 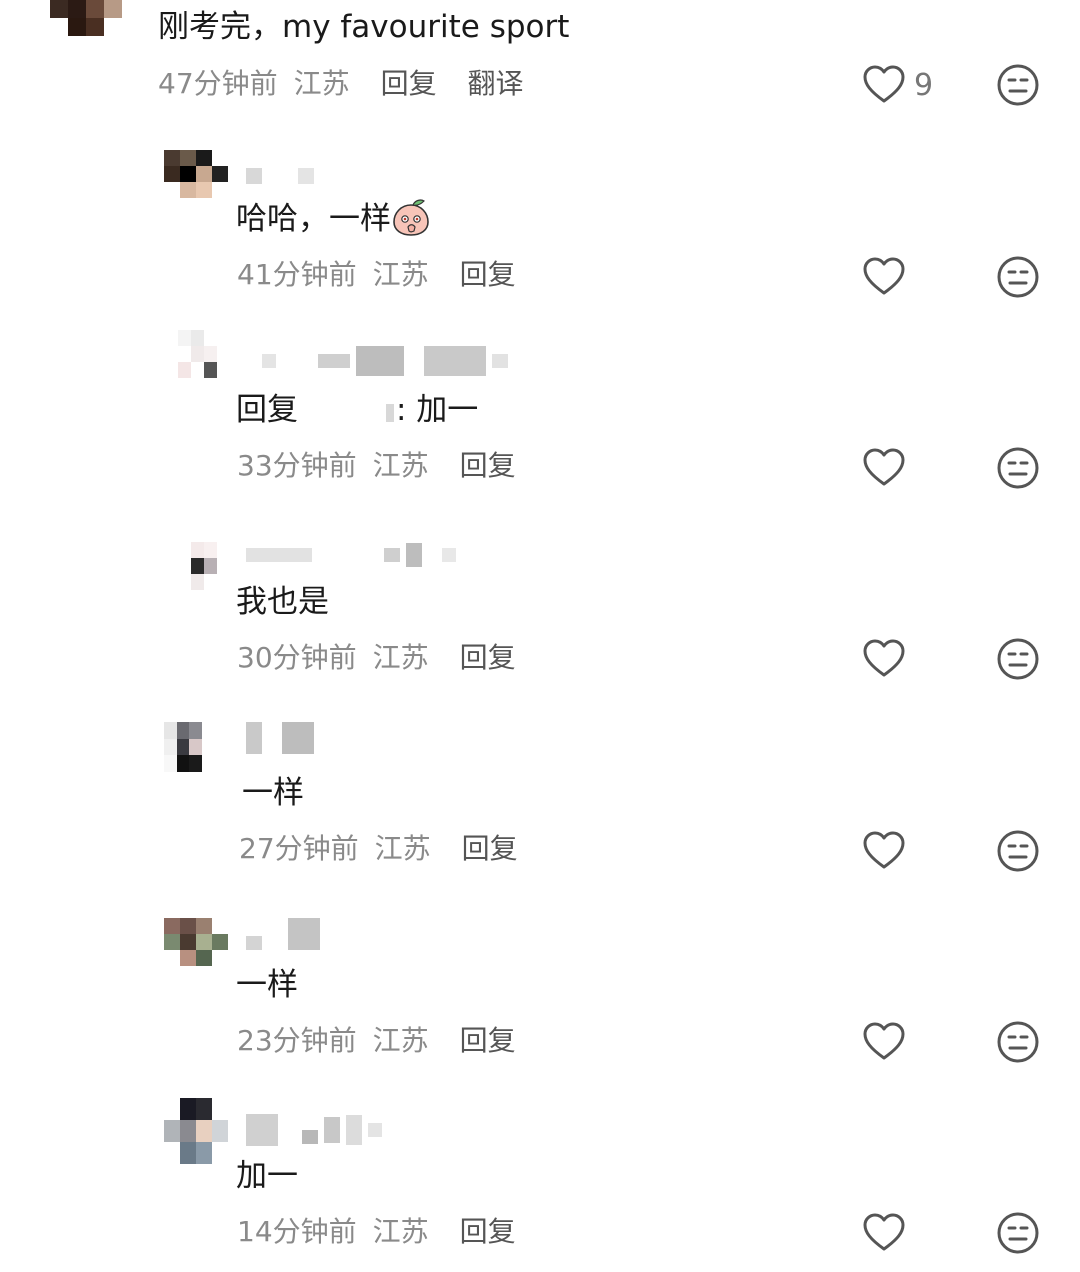 I want to click on comment-time: 41分钟前, so click(x=297, y=274).